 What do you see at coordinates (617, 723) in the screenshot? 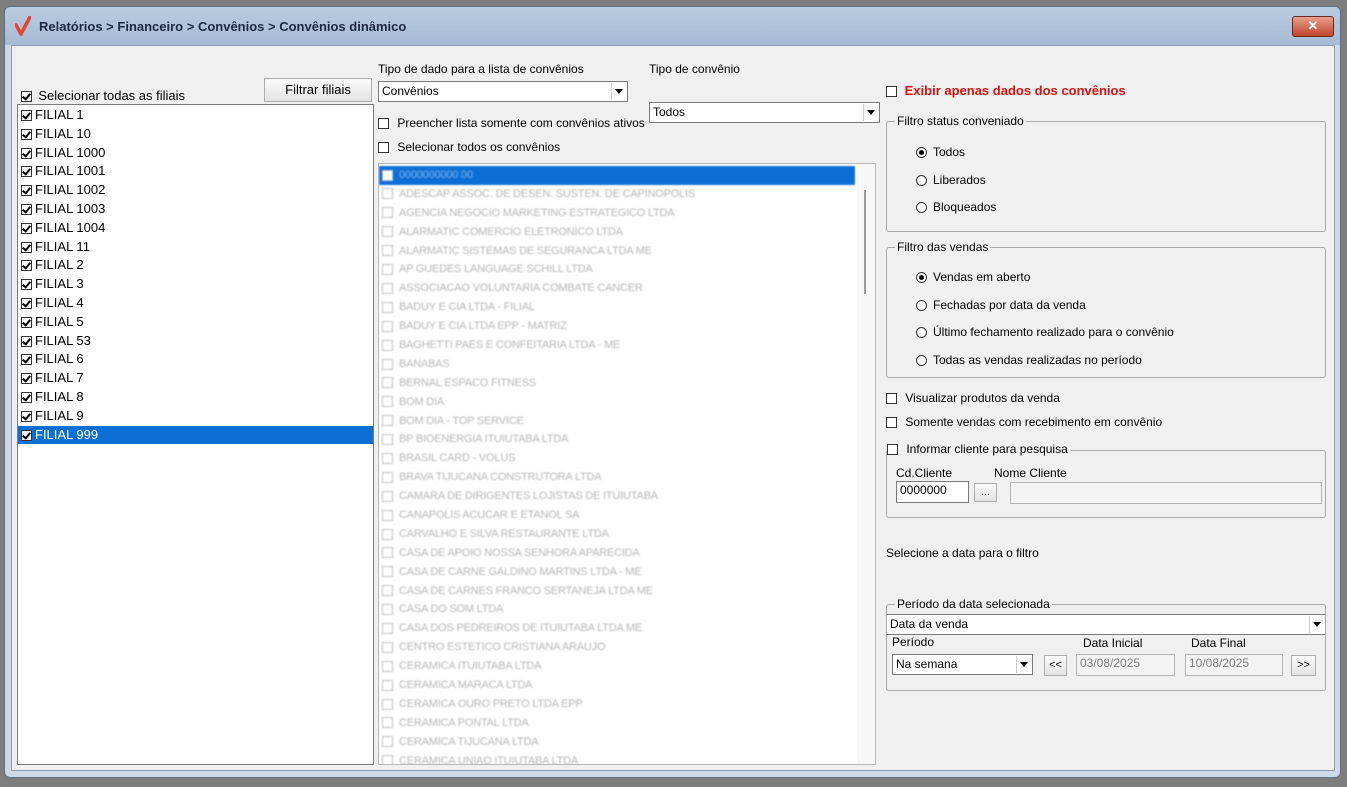
I see `convenio-item: CERAMICA PONTAL LTDA` at bounding box center [617, 723].